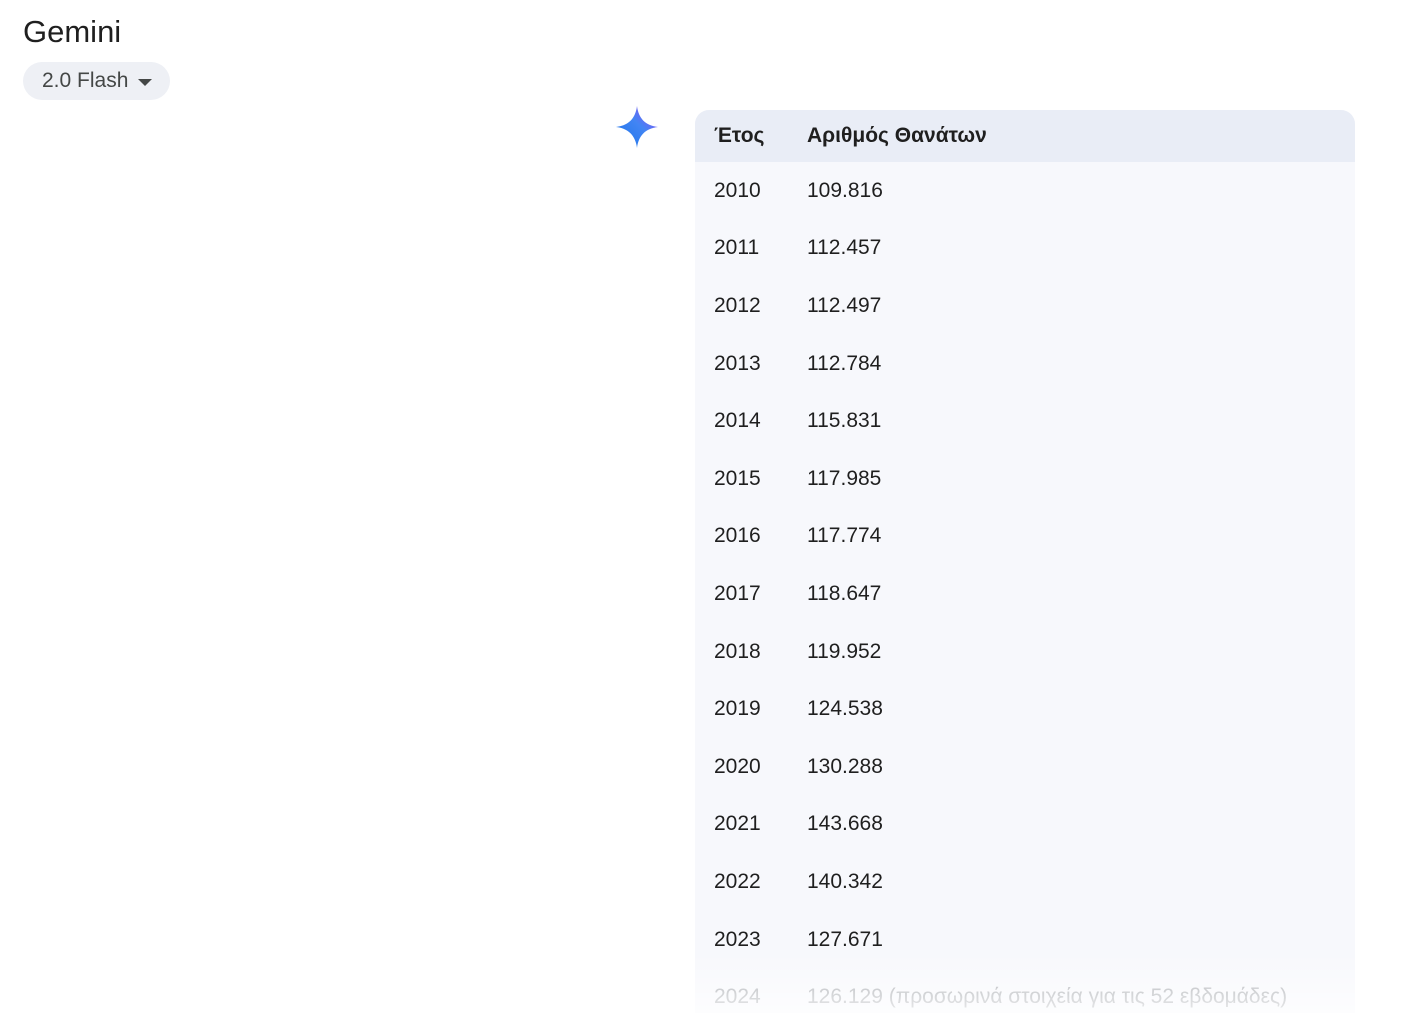  What do you see at coordinates (737, 881) in the screenshot?
I see `cell-year: 2022` at bounding box center [737, 881].